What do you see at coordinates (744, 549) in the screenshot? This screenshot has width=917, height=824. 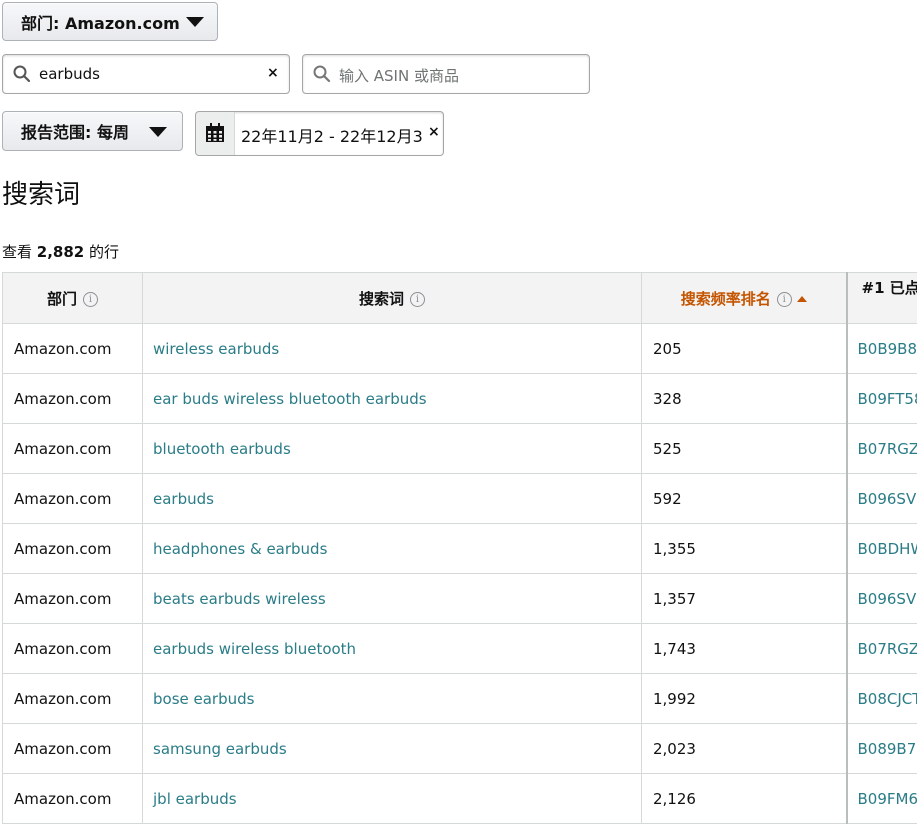 I see `frequency-rank-cell: 1,355` at bounding box center [744, 549].